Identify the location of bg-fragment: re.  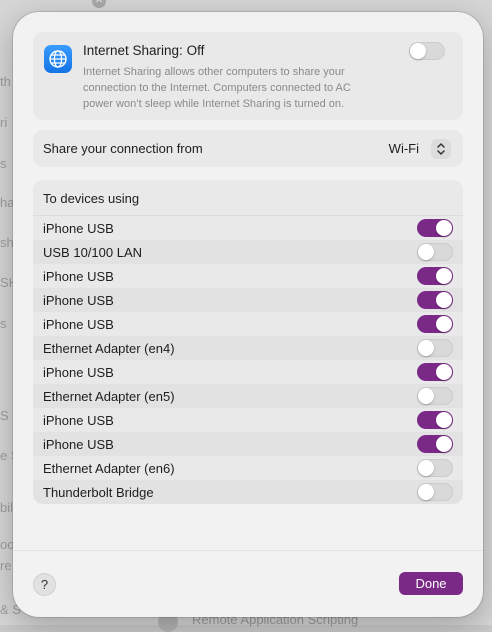
(6, 565).